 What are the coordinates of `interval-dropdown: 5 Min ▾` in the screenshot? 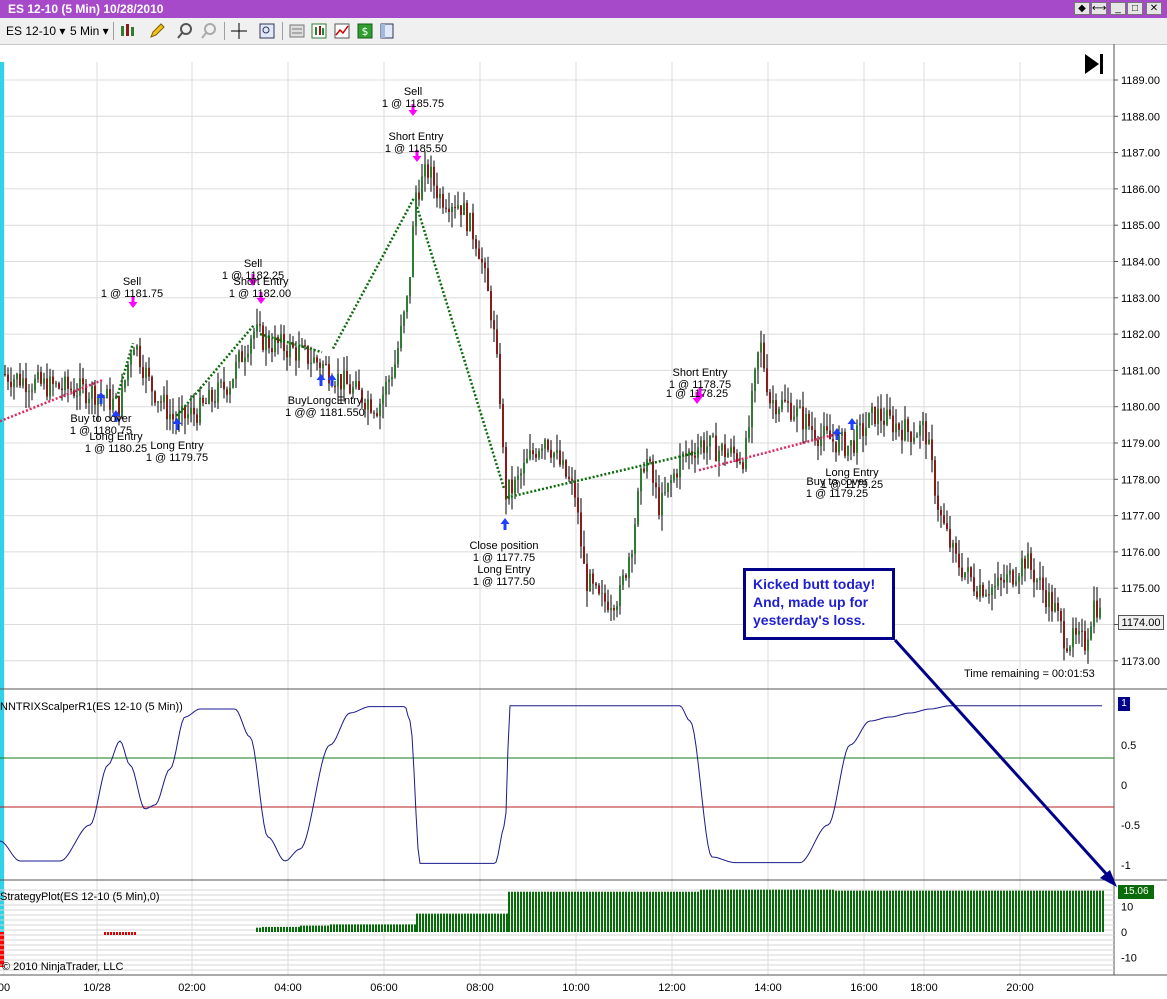 It's located at (89, 31).